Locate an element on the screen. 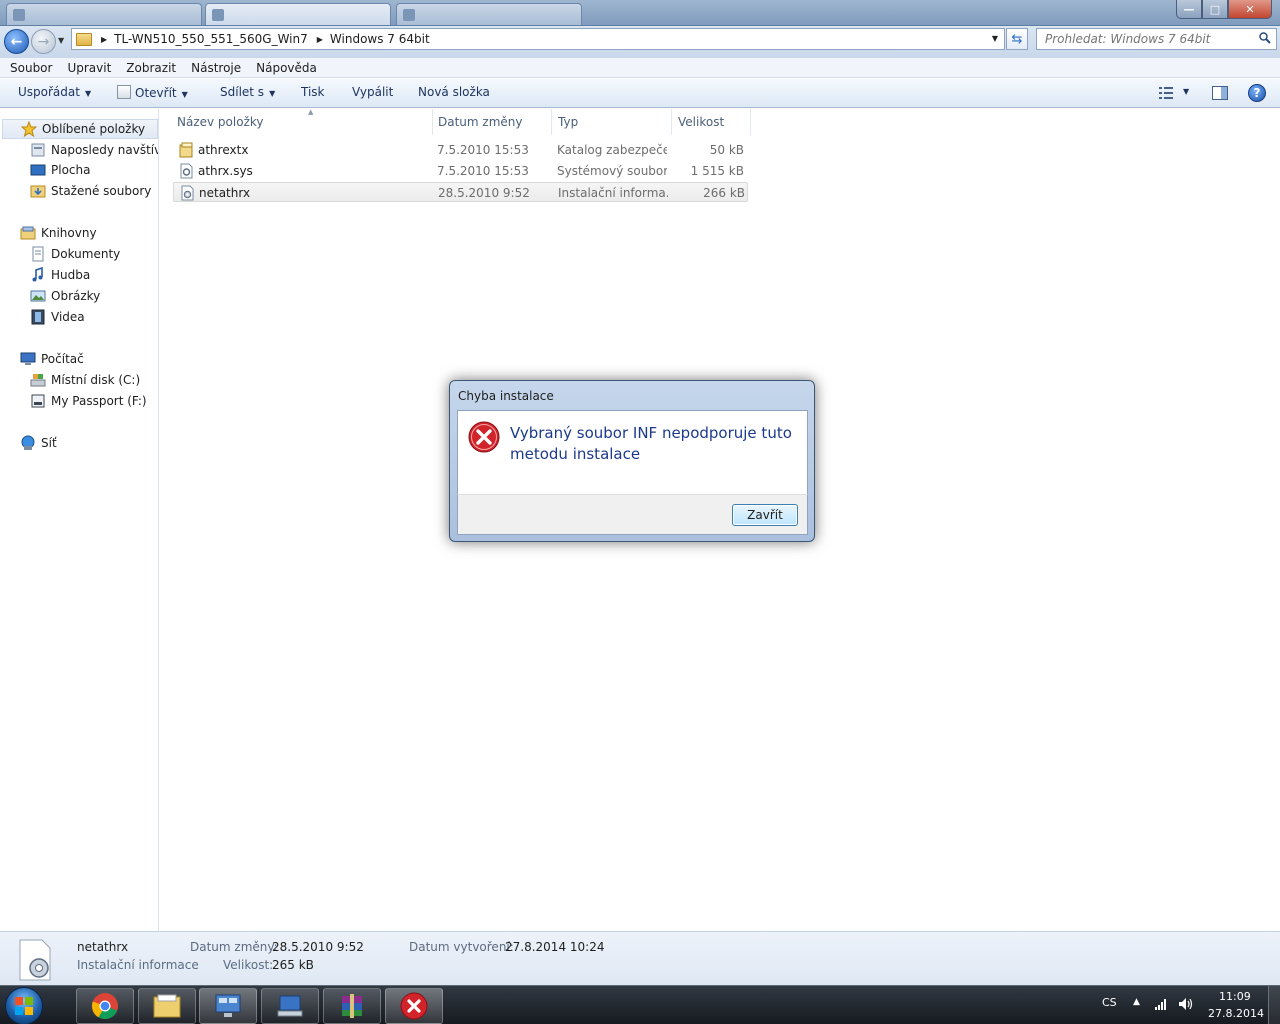 The image size is (1280, 1024). nav-recent: Naposledy navštívené is located at coordinates (94, 150).